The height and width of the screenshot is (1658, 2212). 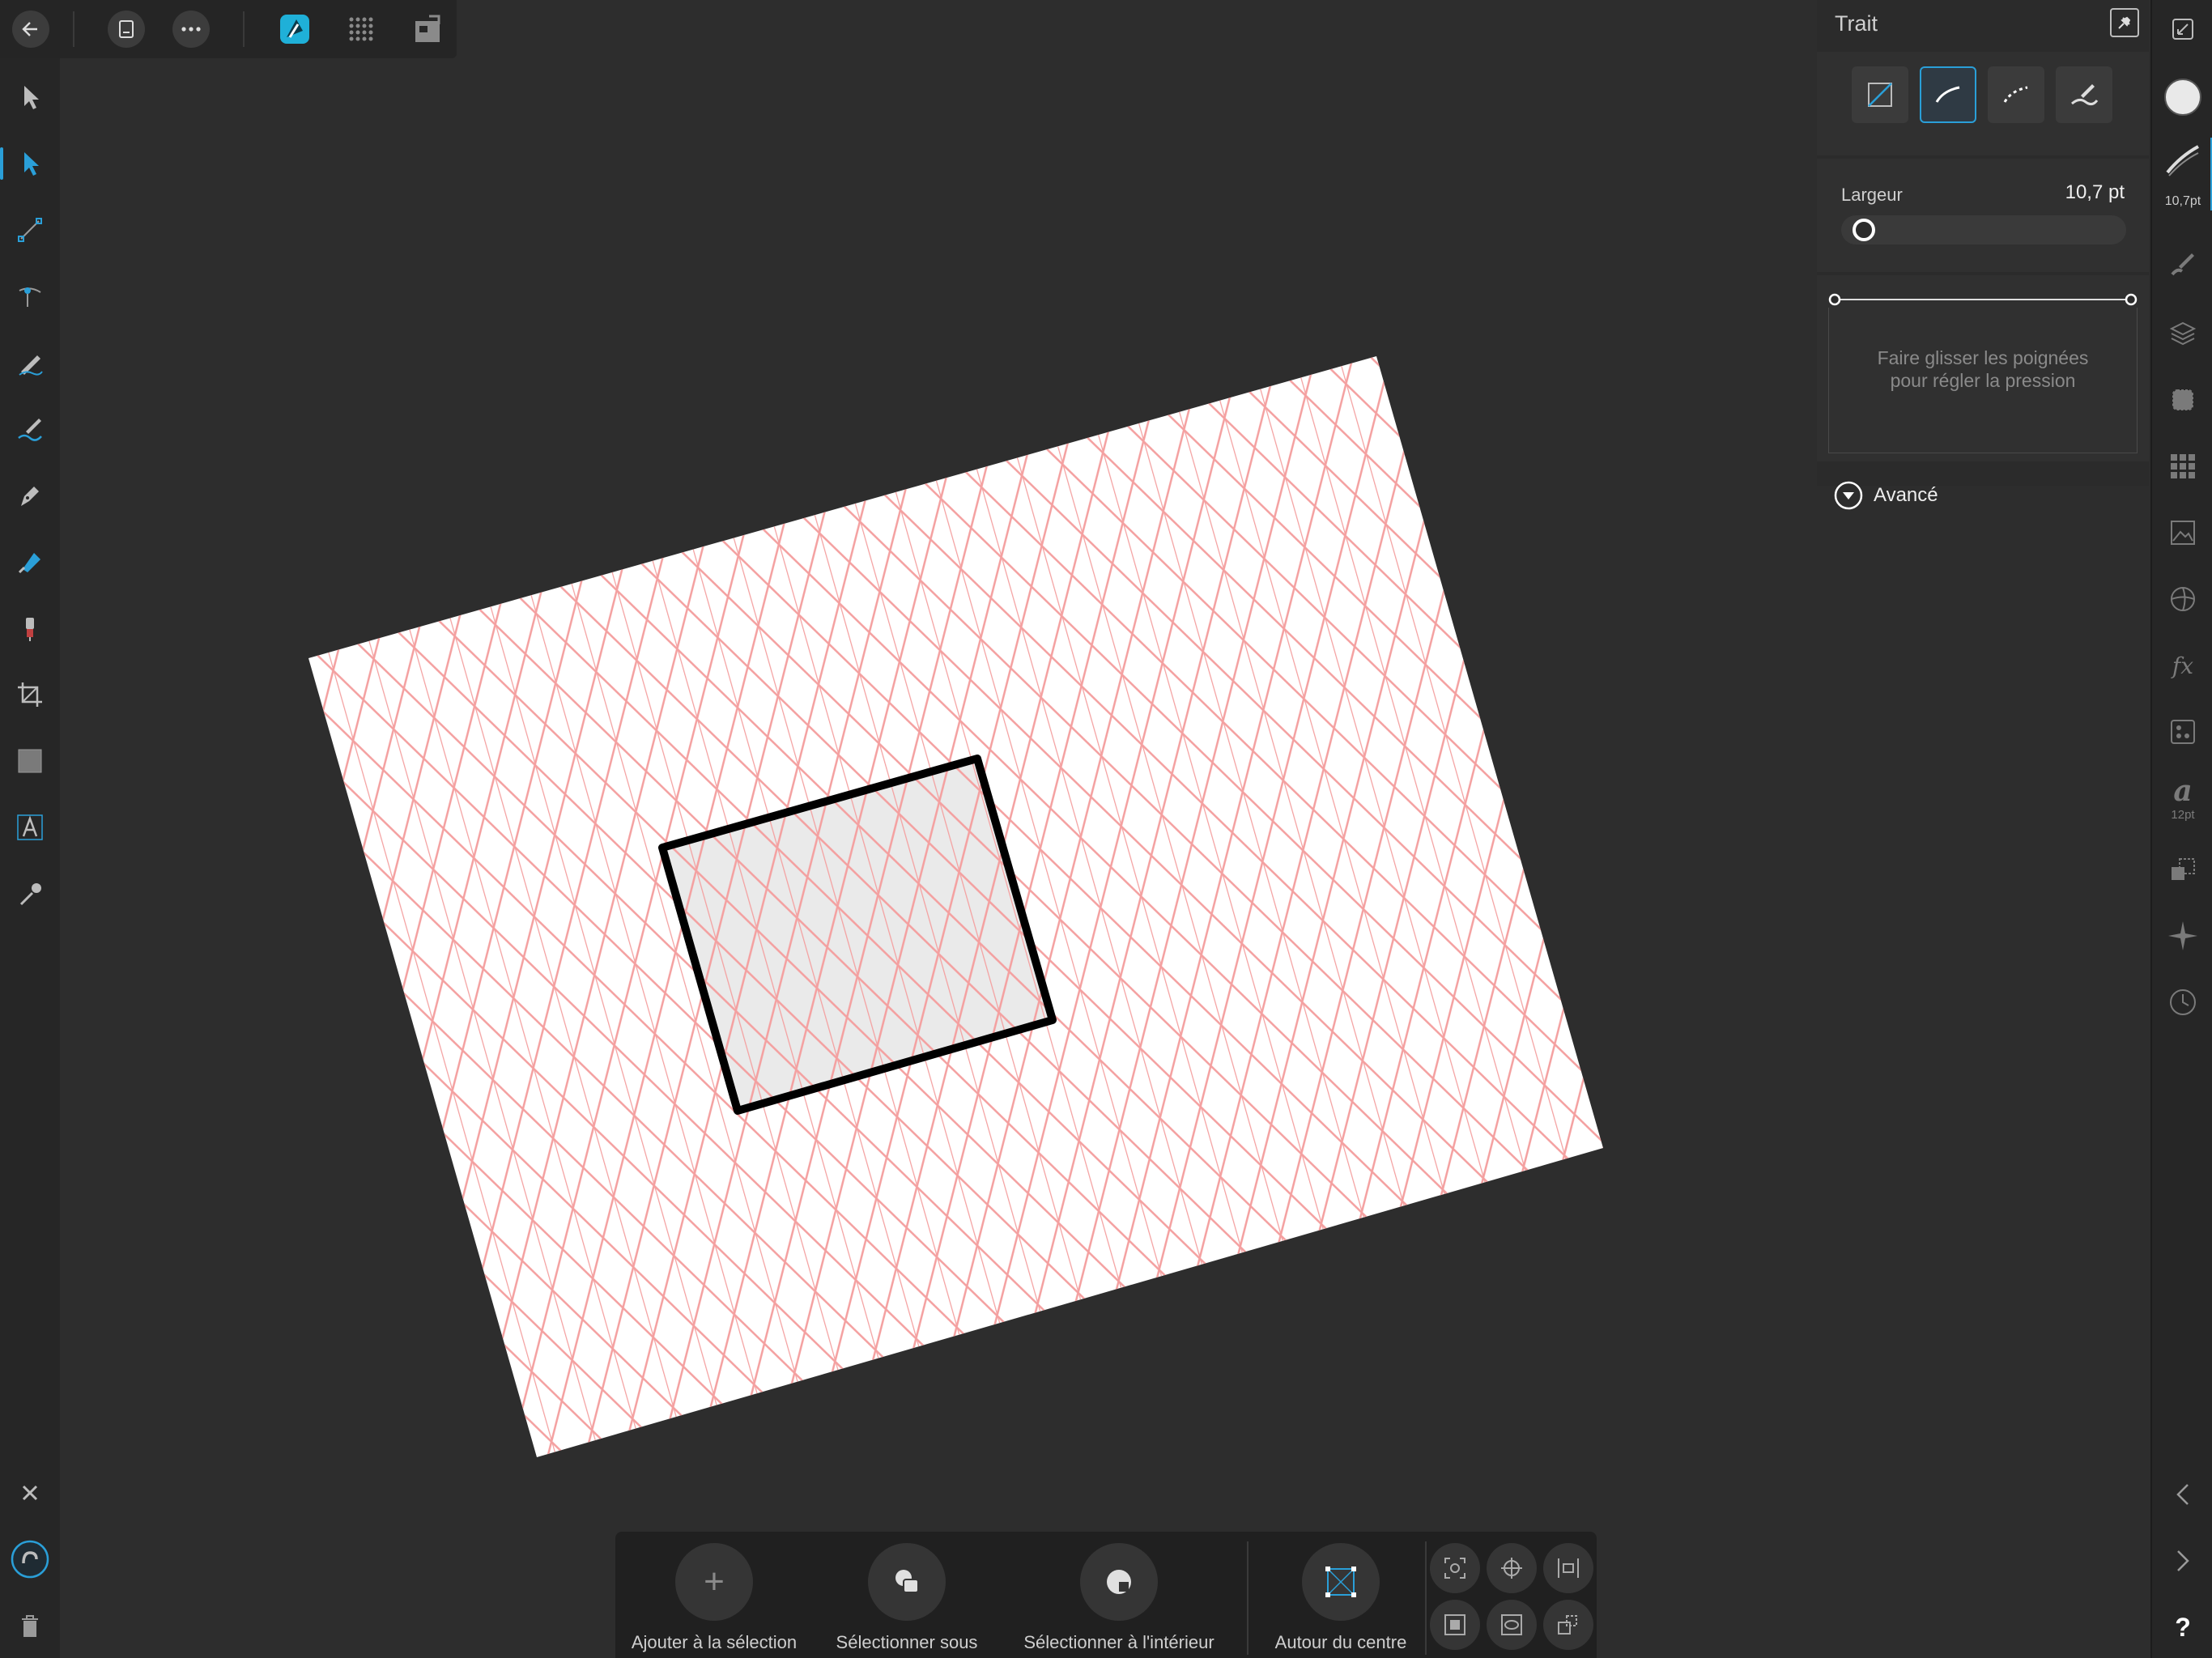 What do you see at coordinates (1512, 1625) in the screenshot?
I see `preview-icon` at bounding box center [1512, 1625].